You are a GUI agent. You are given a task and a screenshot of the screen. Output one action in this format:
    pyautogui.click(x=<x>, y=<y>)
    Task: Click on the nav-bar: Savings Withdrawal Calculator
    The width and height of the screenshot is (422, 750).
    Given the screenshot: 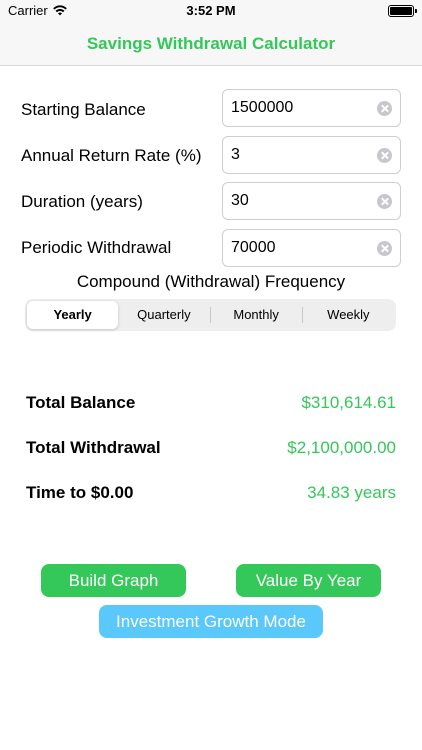 What is the action you would take?
    pyautogui.click(x=211, y=44)
    